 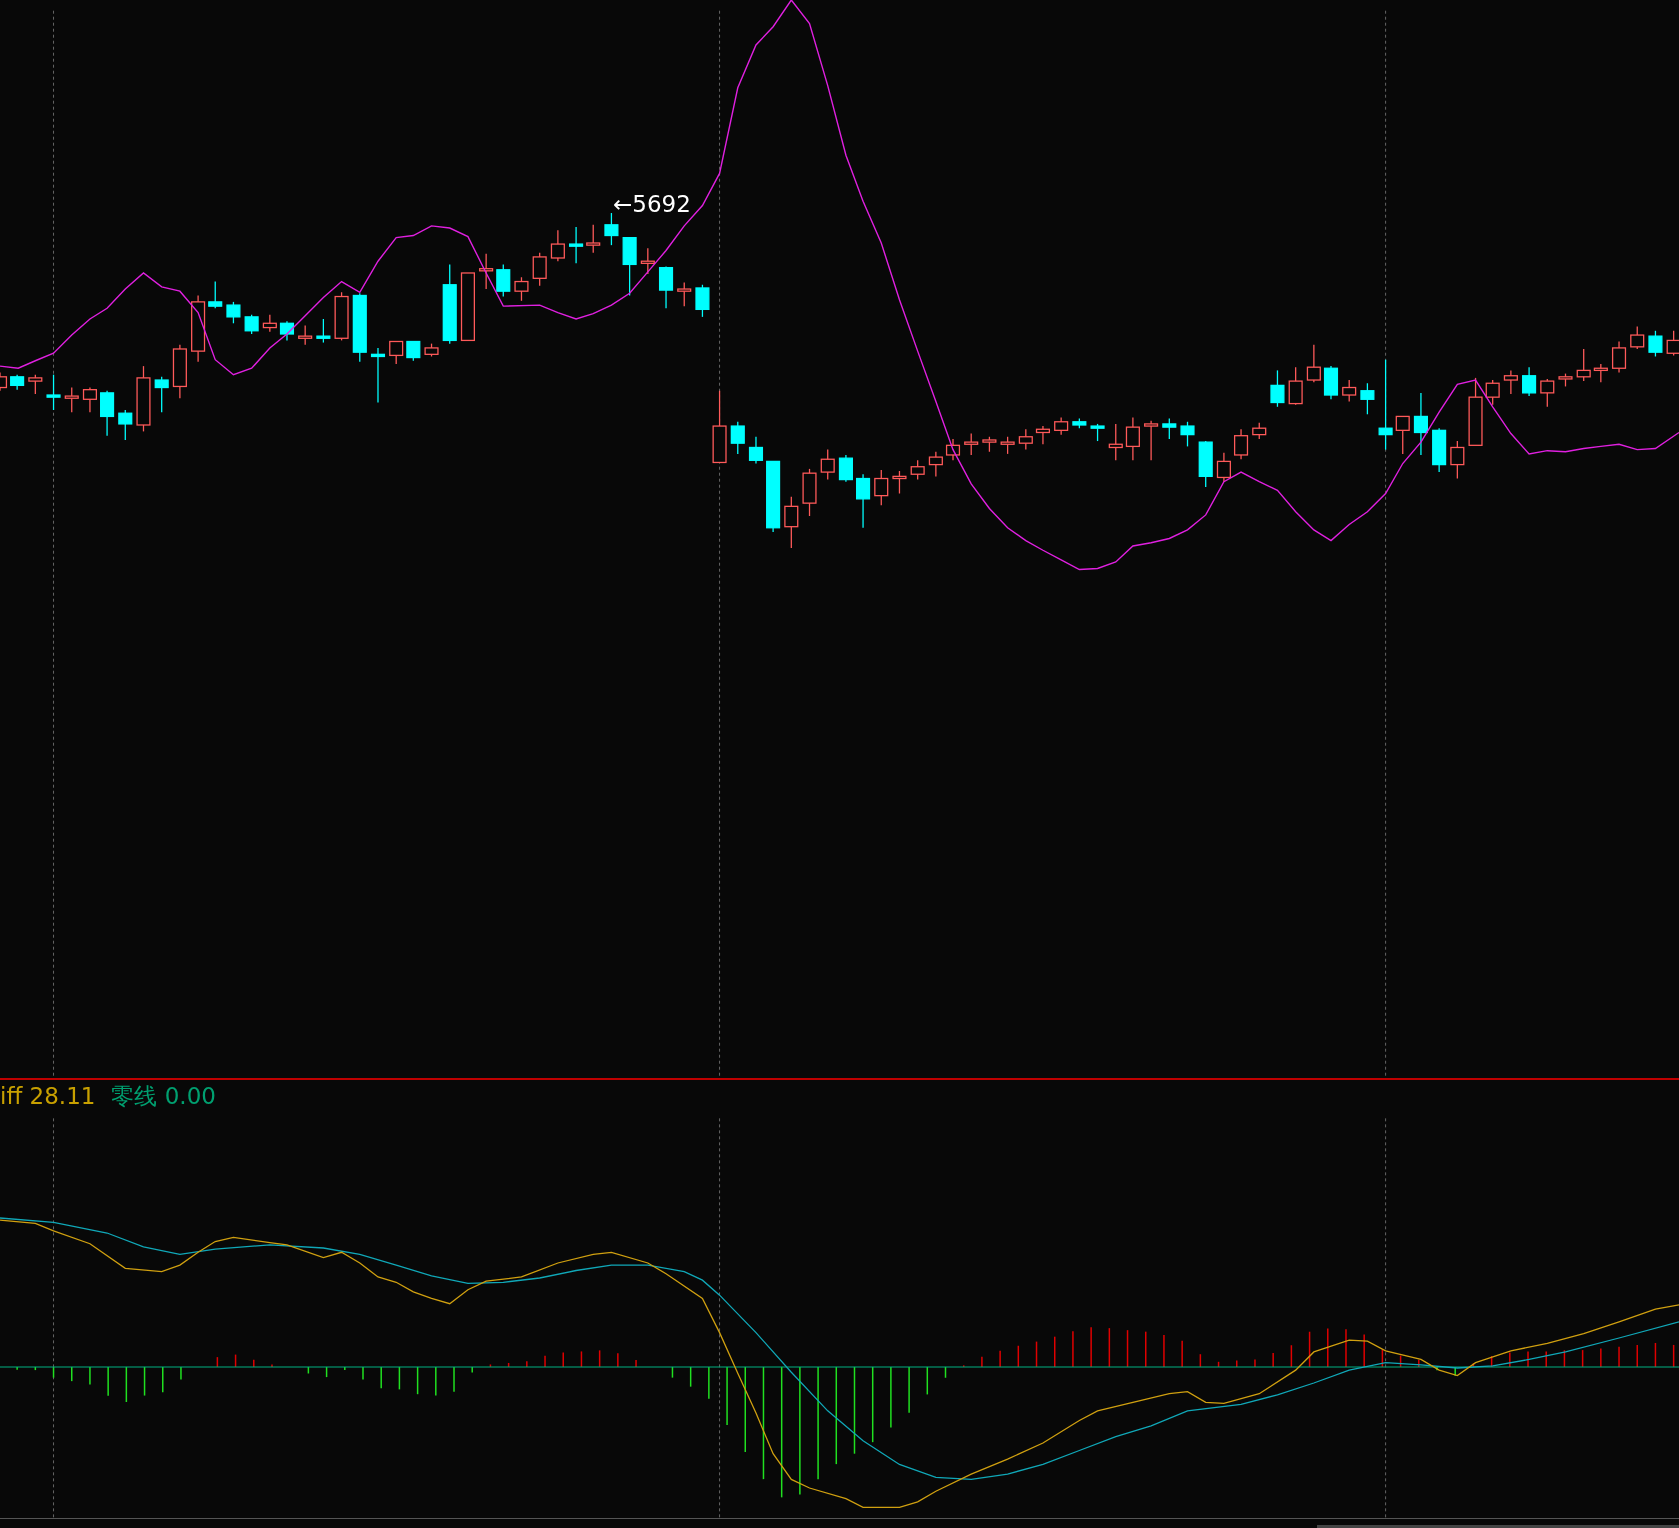 I want to click on price-label: ←5692, so click(x=652, y=204).